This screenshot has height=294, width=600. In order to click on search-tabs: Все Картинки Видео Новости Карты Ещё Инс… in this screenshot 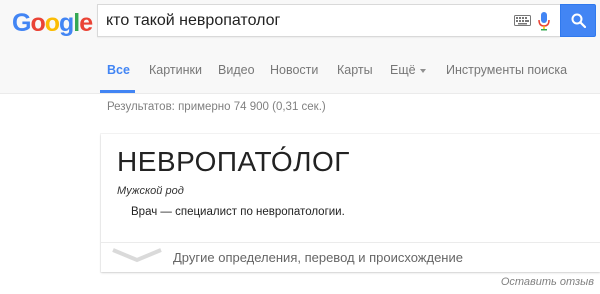, I will do `click(300, 76)`.